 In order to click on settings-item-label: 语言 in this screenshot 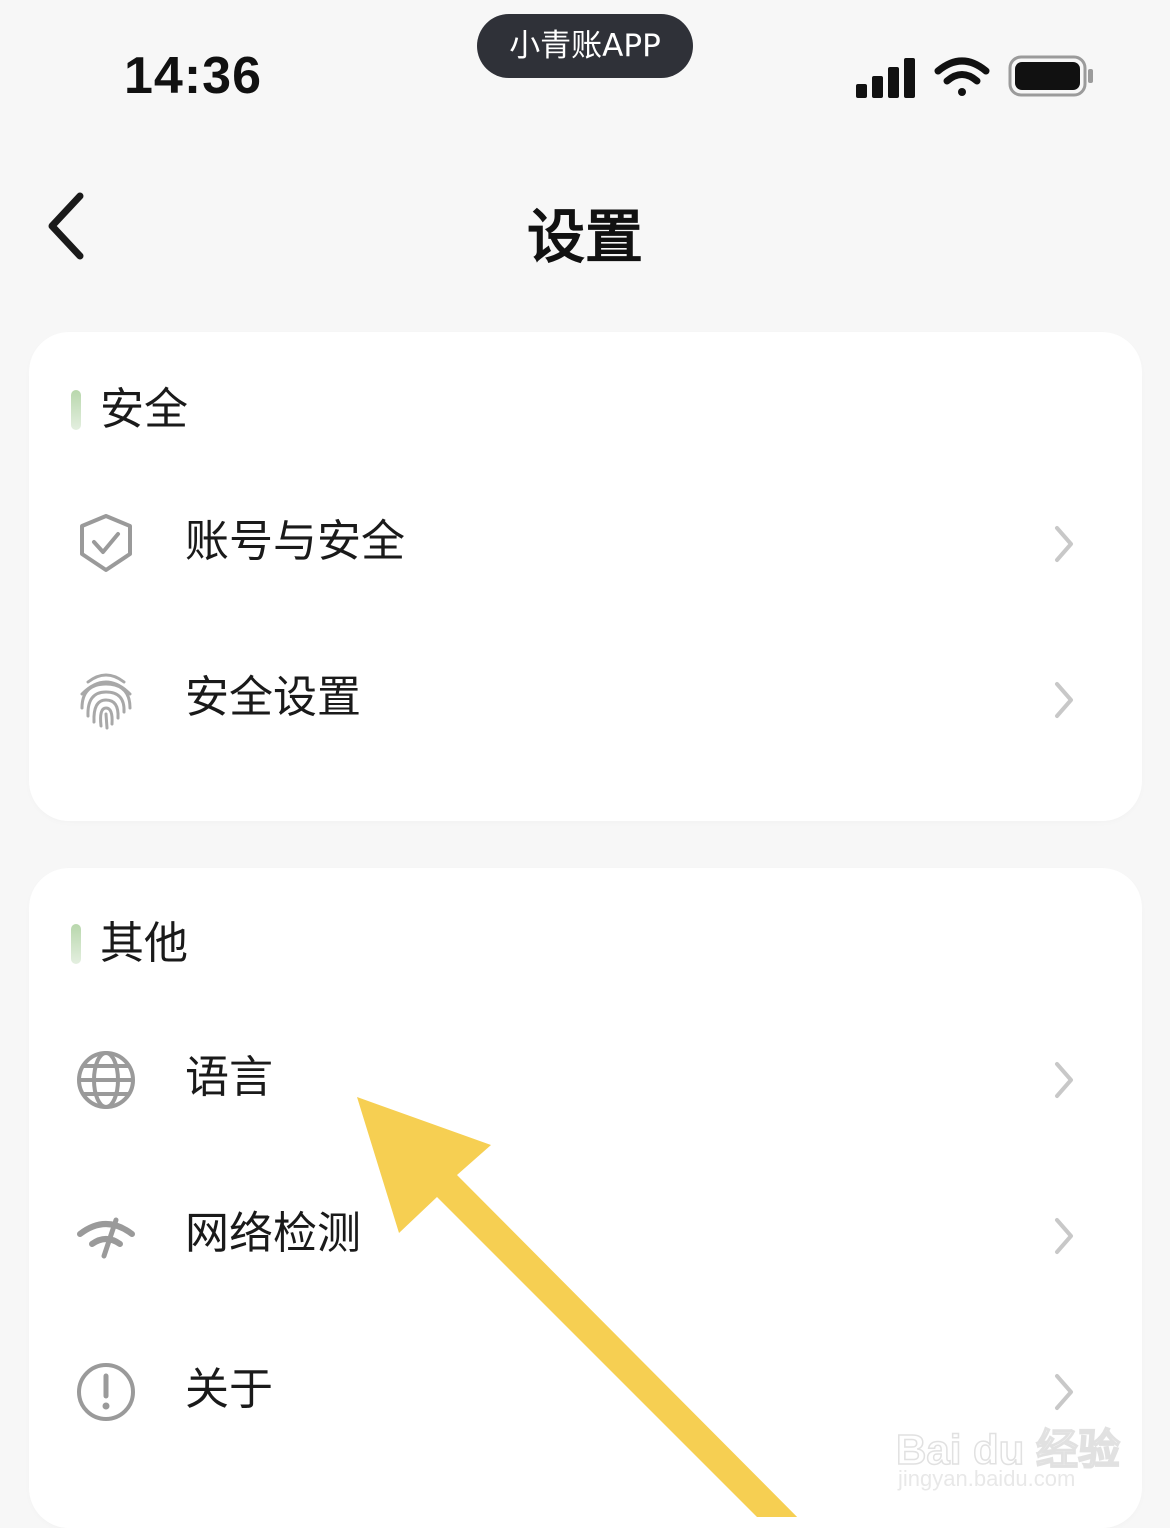, I will do `click(229, 1077)`.